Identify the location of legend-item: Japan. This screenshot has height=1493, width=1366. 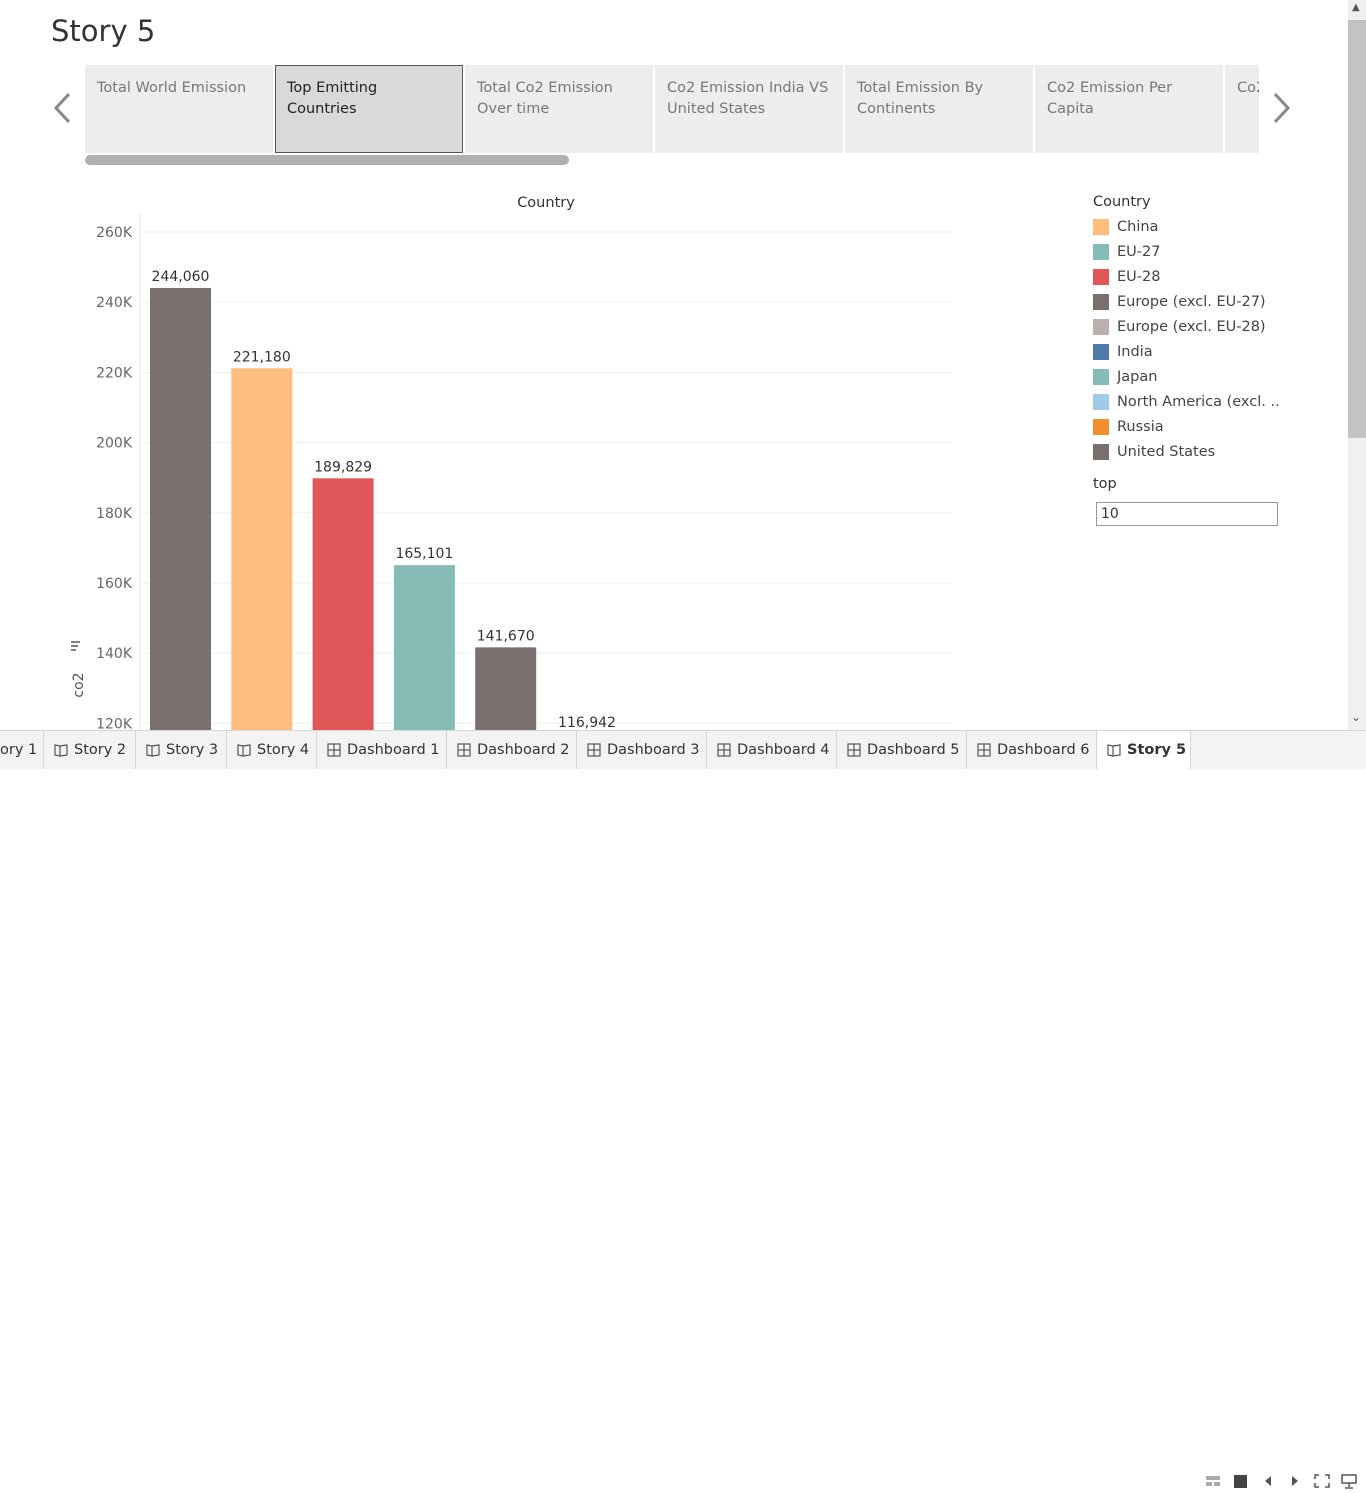
(1193, 376).